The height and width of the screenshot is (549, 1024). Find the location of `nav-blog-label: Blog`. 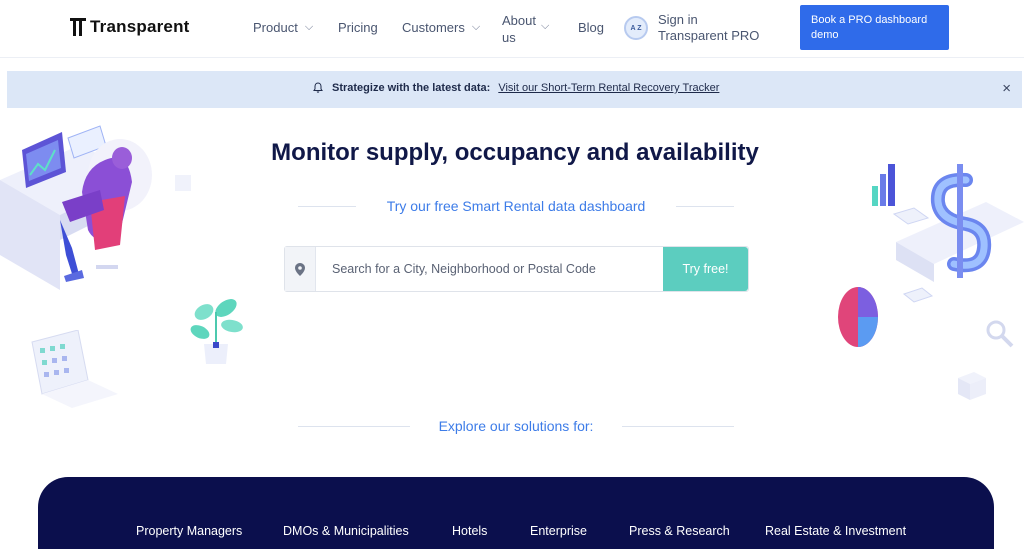

nav-blog-label: Blog is located at coordinates (591, 27).